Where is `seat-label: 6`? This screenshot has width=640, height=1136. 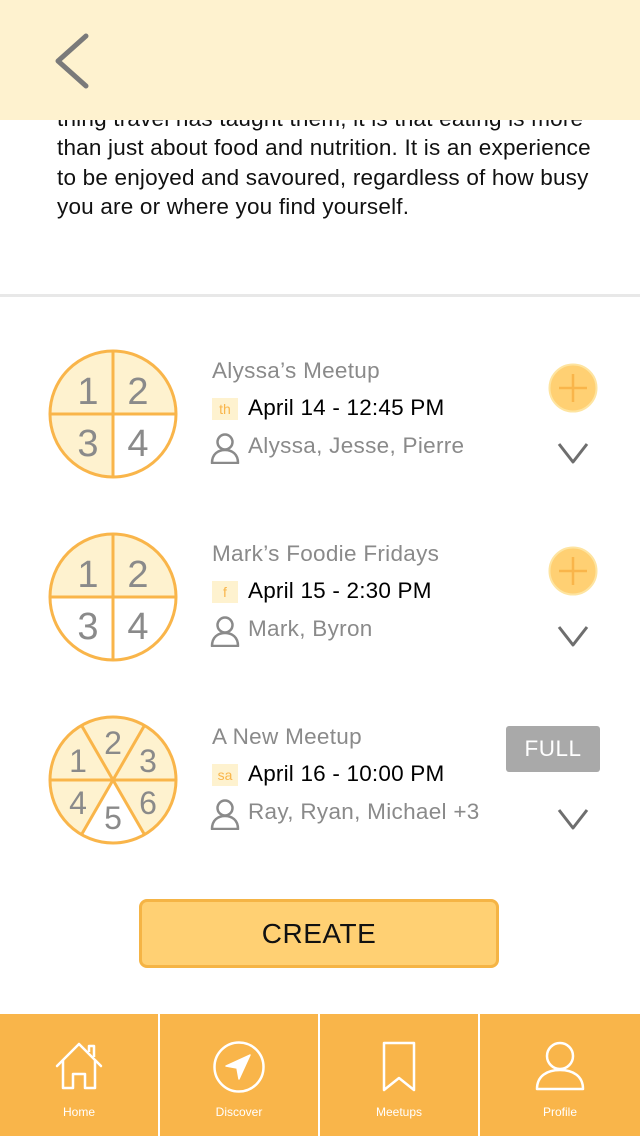
seat-label: 6 is located at coordinates (148, 803).